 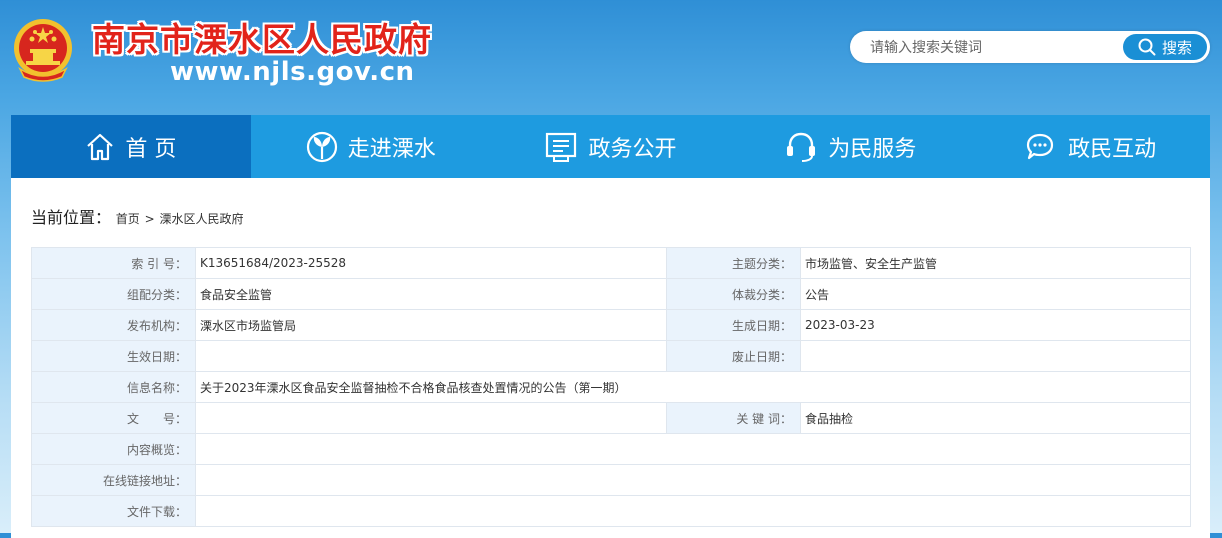 I want to click on nav-item-home: 首 页, so click(x=131, y=146).